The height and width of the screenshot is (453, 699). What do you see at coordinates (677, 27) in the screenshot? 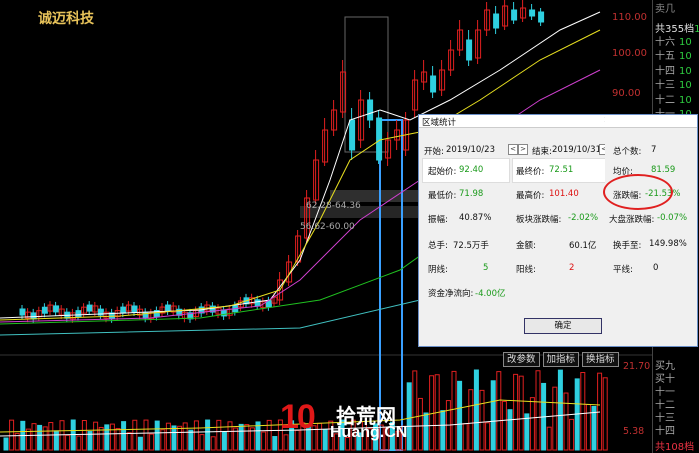
I see `order-book-summary: 共355档10` at bounding box center [677, 27].